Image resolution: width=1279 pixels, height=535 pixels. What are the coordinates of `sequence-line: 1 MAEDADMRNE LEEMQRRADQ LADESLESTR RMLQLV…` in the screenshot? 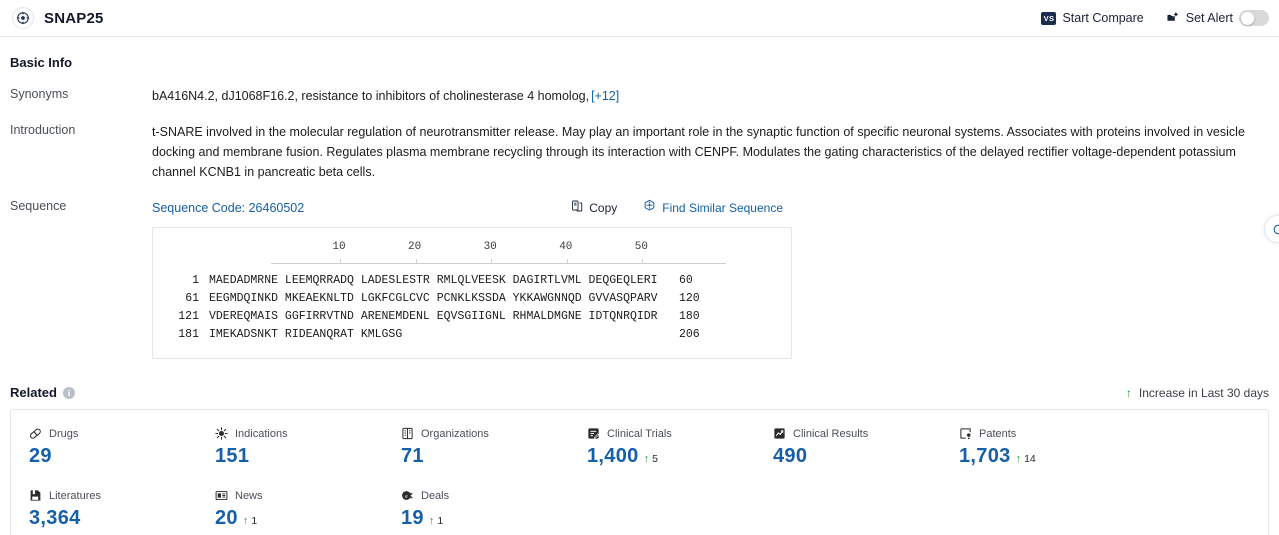 It's located at (471, 281).